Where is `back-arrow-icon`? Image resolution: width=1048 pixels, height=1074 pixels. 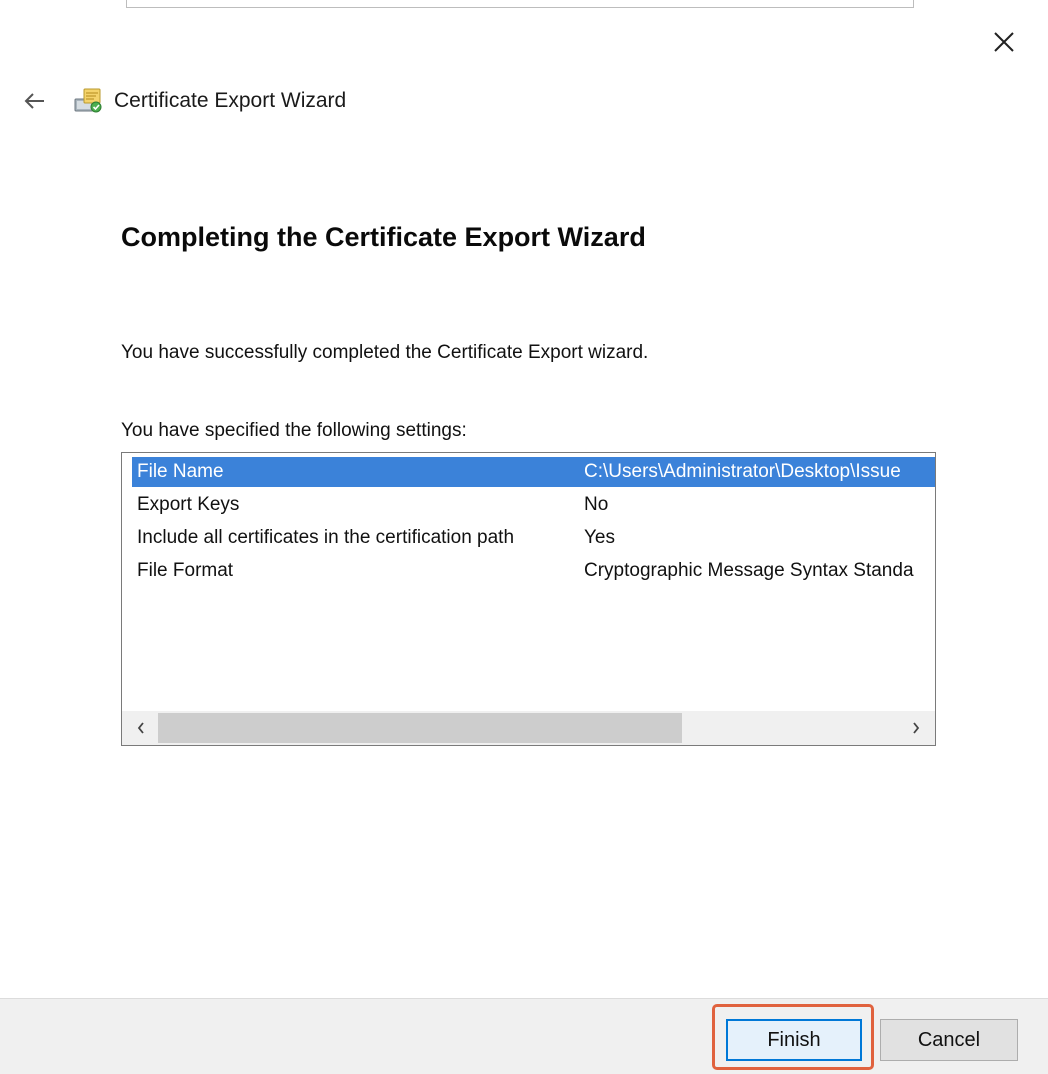 back-arrow-icon is located at coordinates (34, 101).